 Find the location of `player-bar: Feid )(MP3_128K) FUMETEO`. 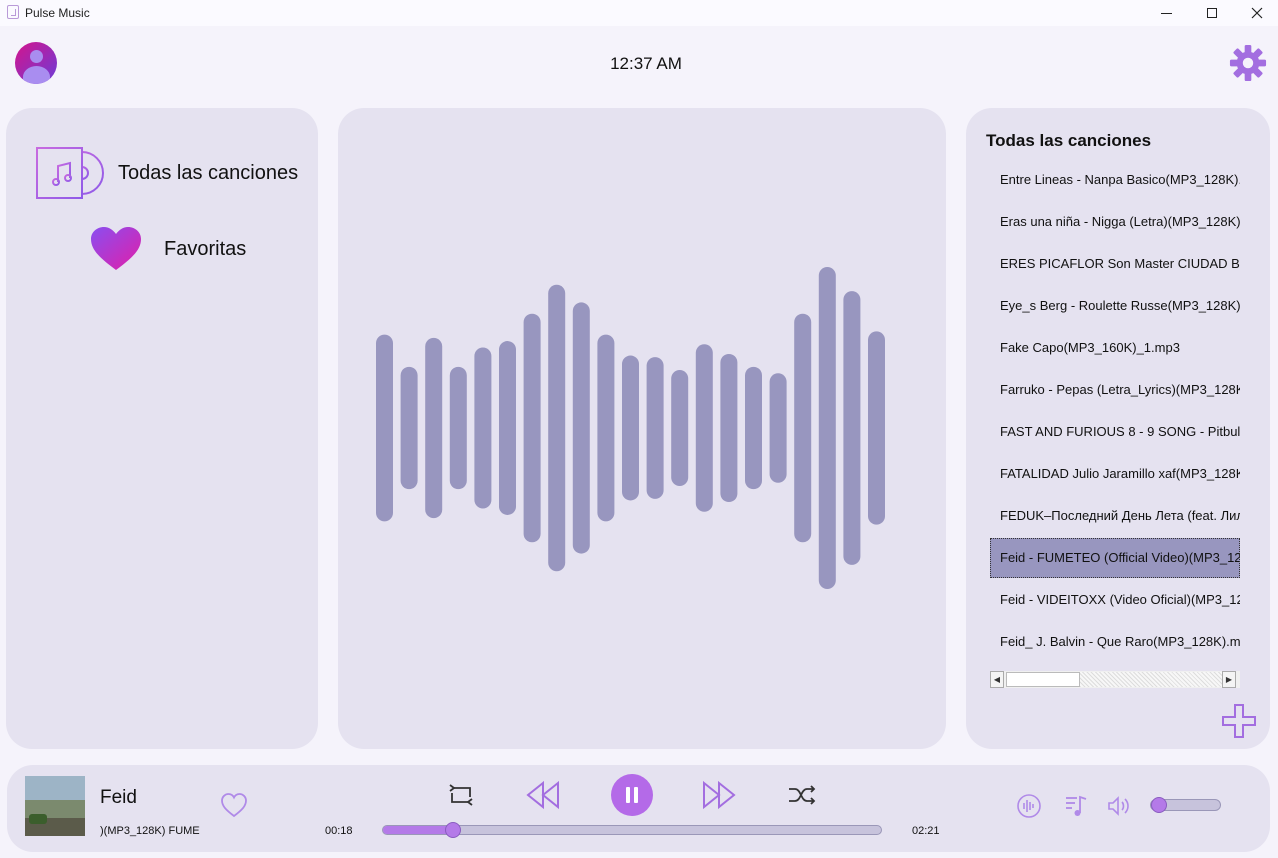

player-bar: Feid )(MP3_128K) FUMETEO is located at coordinates (638, 808).